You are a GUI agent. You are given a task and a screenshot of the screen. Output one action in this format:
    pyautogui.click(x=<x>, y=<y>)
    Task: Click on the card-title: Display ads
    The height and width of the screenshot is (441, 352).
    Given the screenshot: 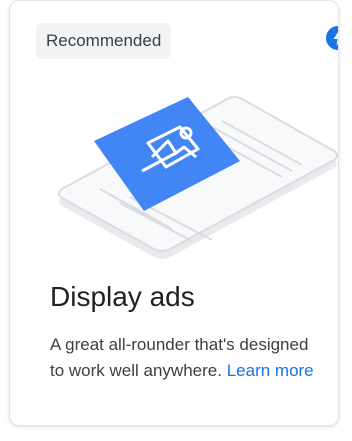 What is the action you would take?
    pyautogui.click(x=122, y=296)
    